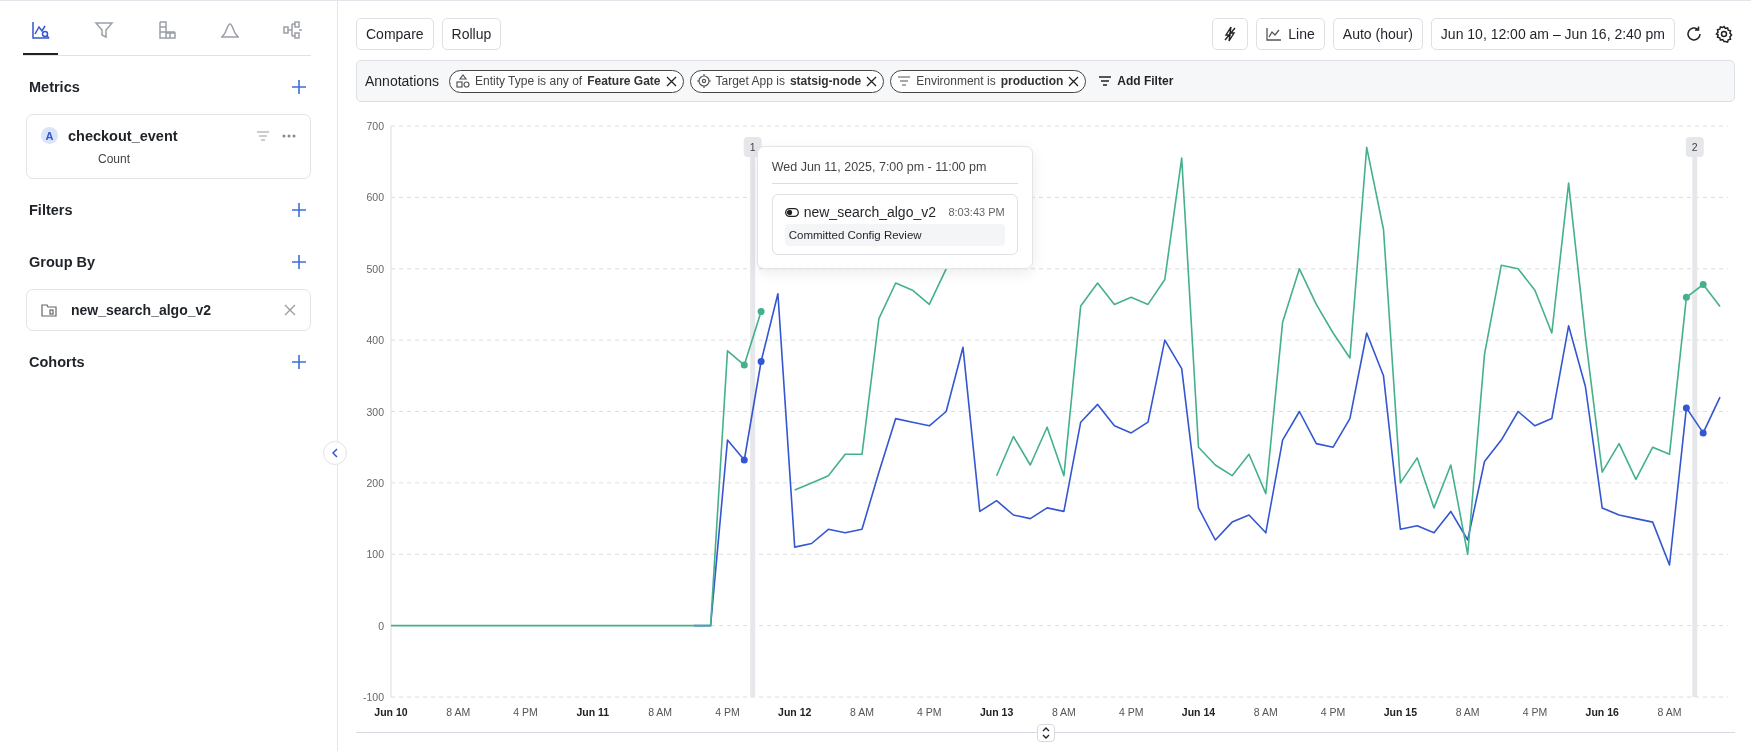 This screenshot has width=1751, height=751. I want to click on shapes-icon, so click(462, 81).